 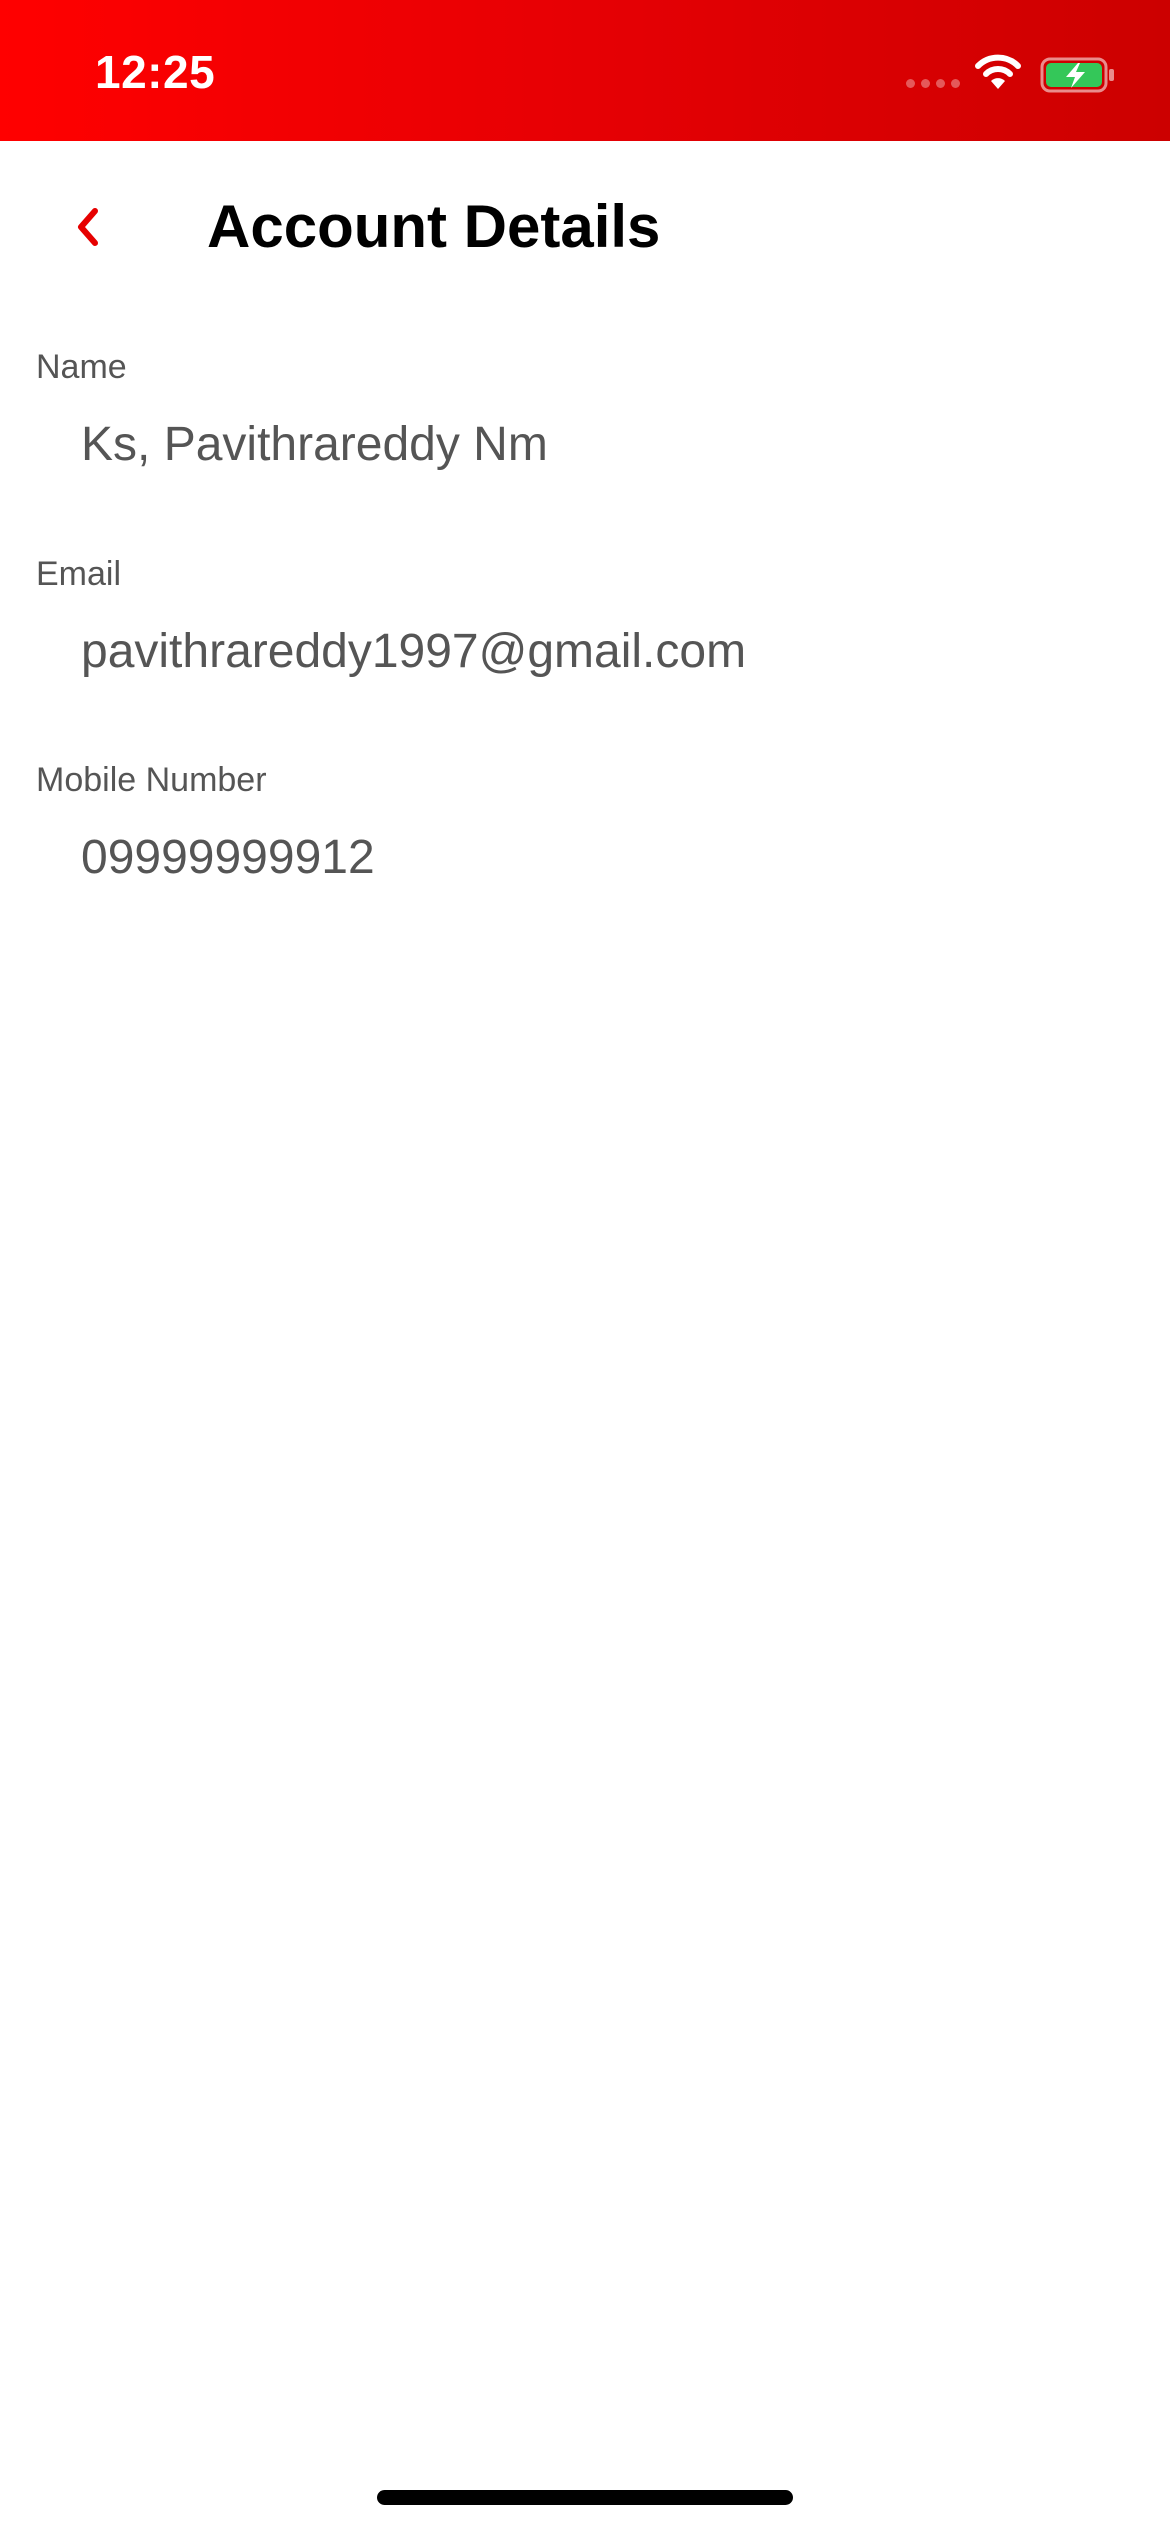 What do you see at coordinates (586, 410) in the screenshot?
I see `name-field: Name Ks, Pavithrareddy Nm` at bounding box center [586, 410].